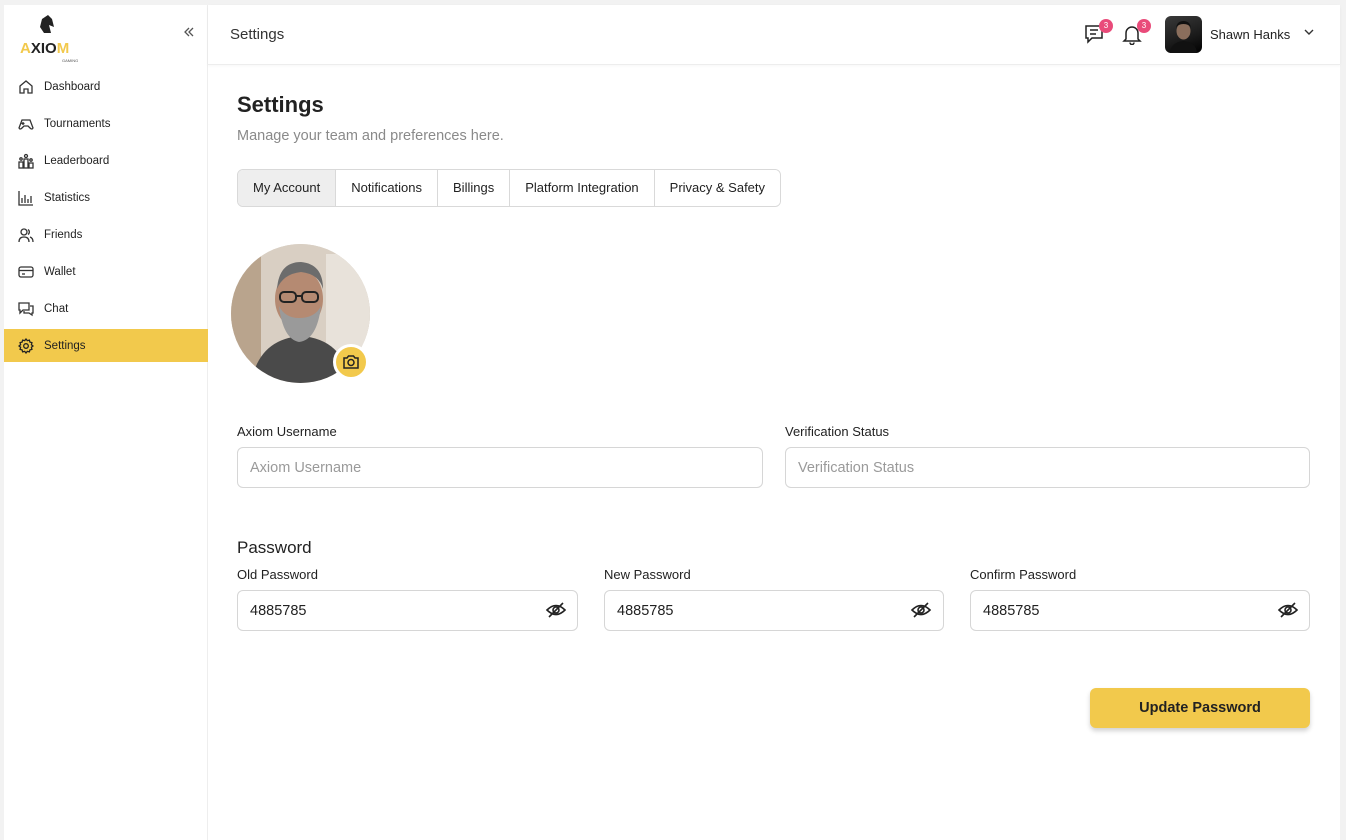  What do you see at coordinates (774, 35) in the screenshot?
I see `top-header: Settings 3 3 Shawn Hanks` at bounding box center [774, 35].